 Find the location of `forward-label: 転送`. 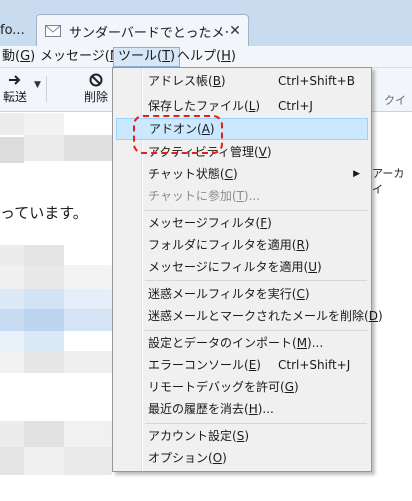

forward-label: 転送 is located at coordinates (14, 97).